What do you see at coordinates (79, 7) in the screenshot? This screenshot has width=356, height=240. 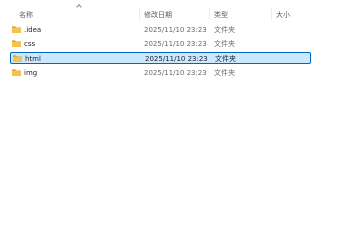 I see `sort-ascending-icon` at bounding box center [79, 7].